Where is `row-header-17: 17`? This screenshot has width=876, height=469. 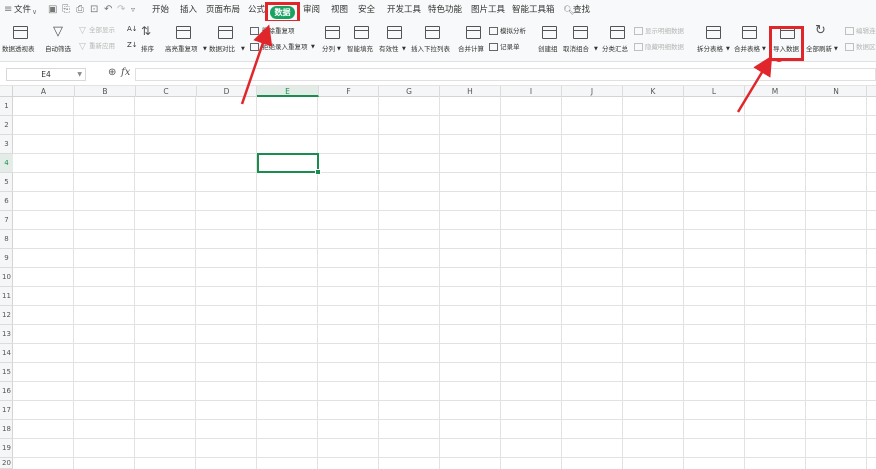 row-header-17: 17 is located at coordinates (6, 410).